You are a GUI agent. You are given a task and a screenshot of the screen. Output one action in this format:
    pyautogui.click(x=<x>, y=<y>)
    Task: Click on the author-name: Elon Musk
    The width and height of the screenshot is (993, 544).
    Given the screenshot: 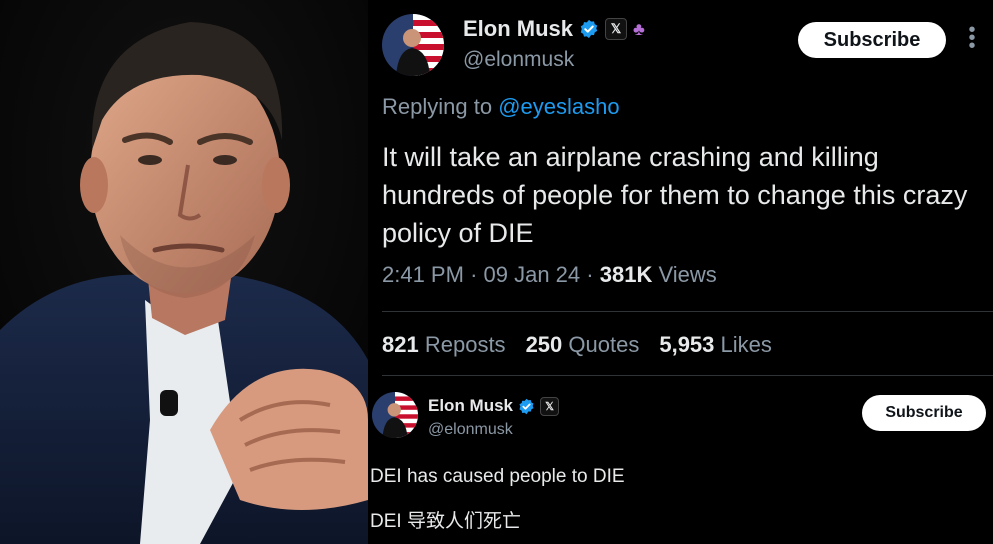 What is the action you would take?
    pyautogui.click(x=518, y=29)
    